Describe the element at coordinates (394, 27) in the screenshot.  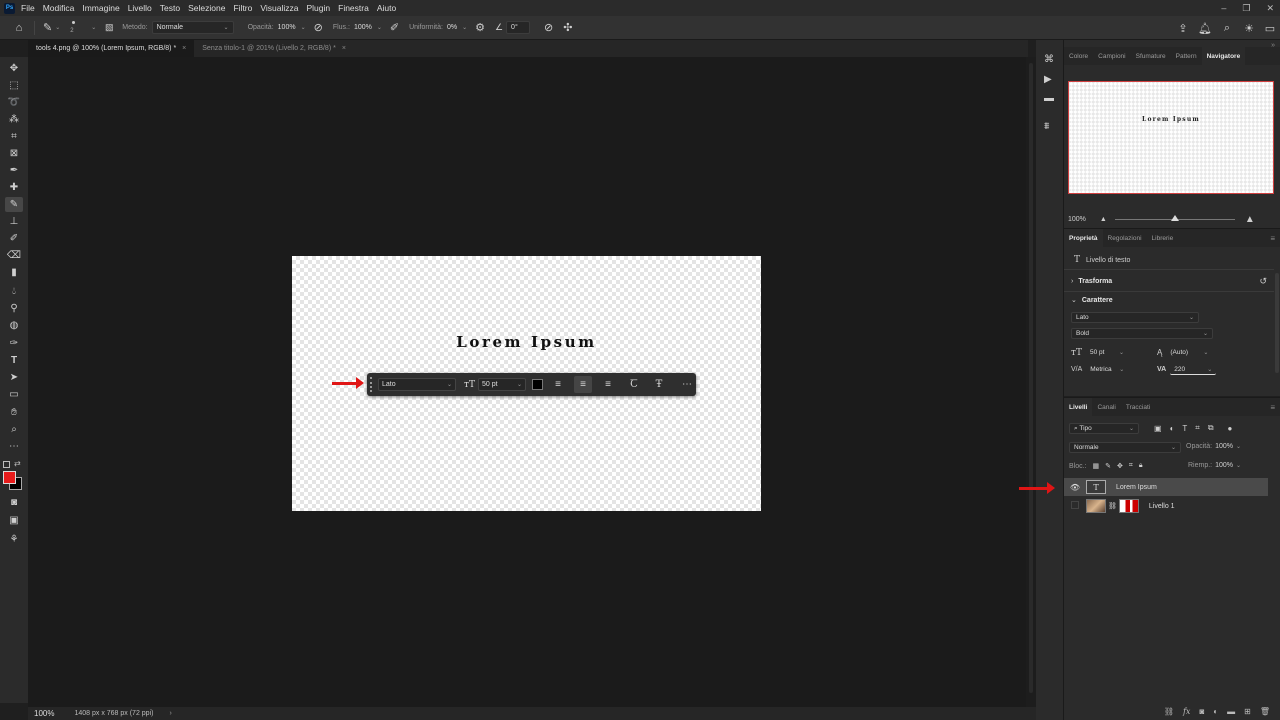
I see `airbrush-icon: ✐` at that location.